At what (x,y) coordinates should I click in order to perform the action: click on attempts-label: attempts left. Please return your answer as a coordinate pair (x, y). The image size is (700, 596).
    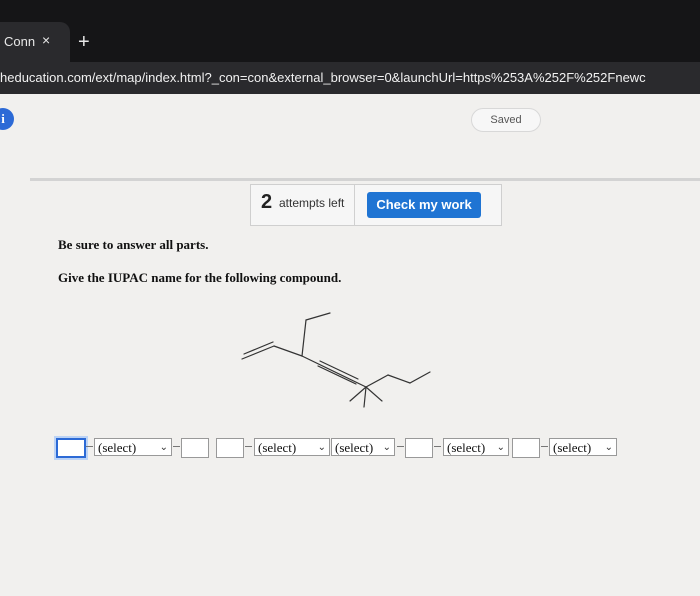
    Looking at the image, I should click on (312, 203).